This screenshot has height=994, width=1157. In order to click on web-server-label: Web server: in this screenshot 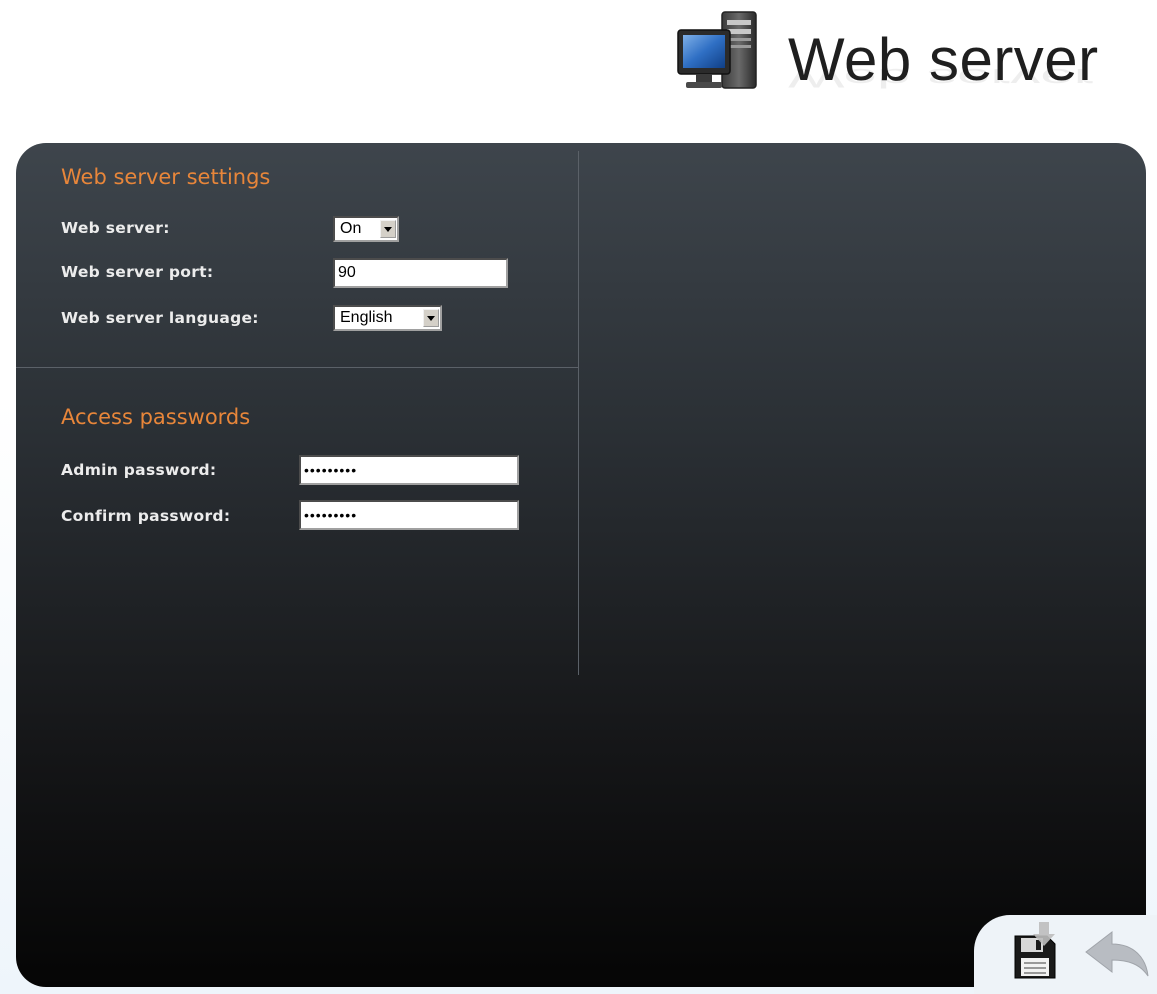, I will do `click(115, 228)`.